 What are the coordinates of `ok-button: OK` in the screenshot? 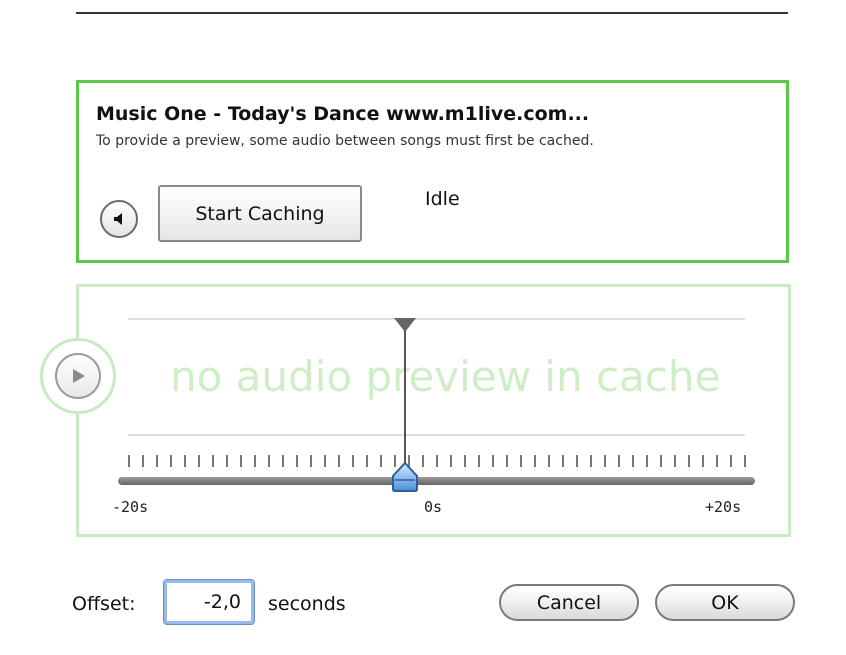 It's located at (725, 602).